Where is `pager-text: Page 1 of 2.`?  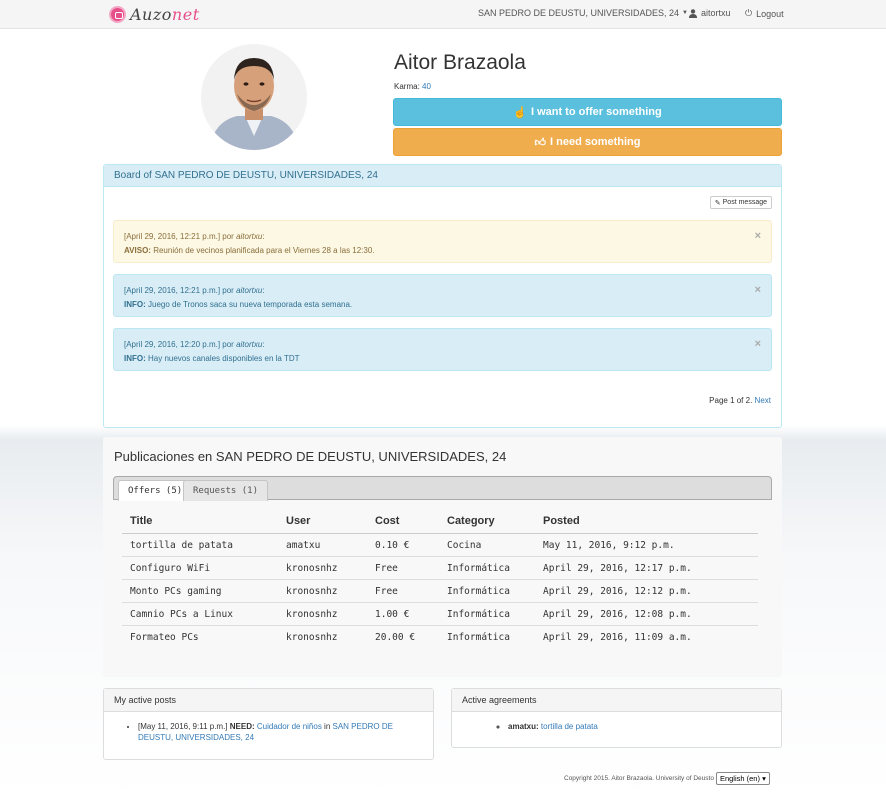 pager-text: Page 1 of 2. is located at coordinates (731, 400).